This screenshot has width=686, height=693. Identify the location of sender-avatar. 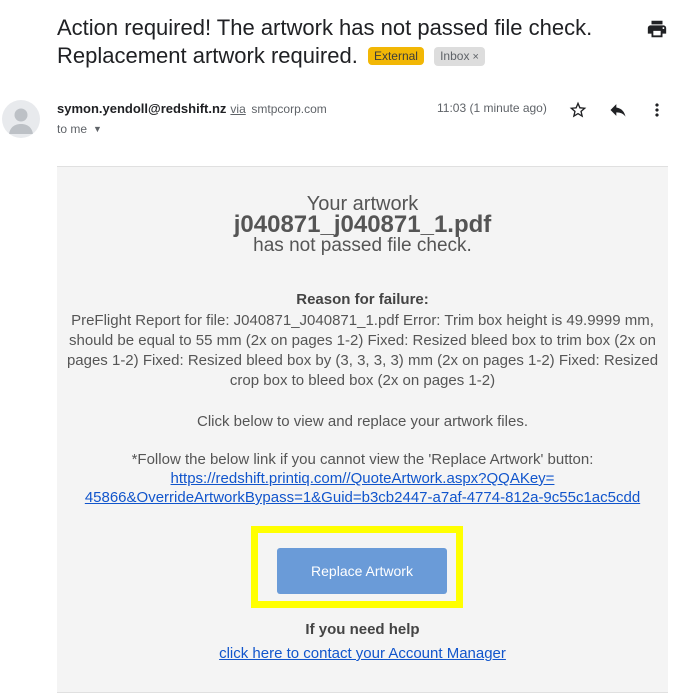
(21, 119).